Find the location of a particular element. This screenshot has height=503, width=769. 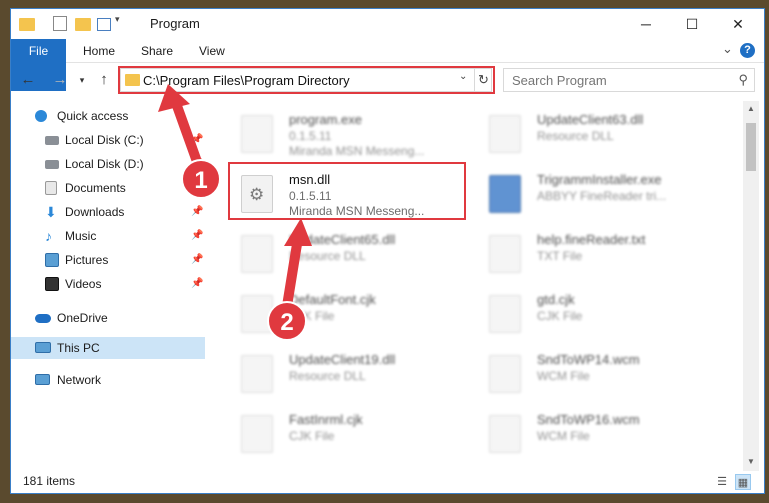

maximize-button: ☐ is located at coordinates (692, 24).